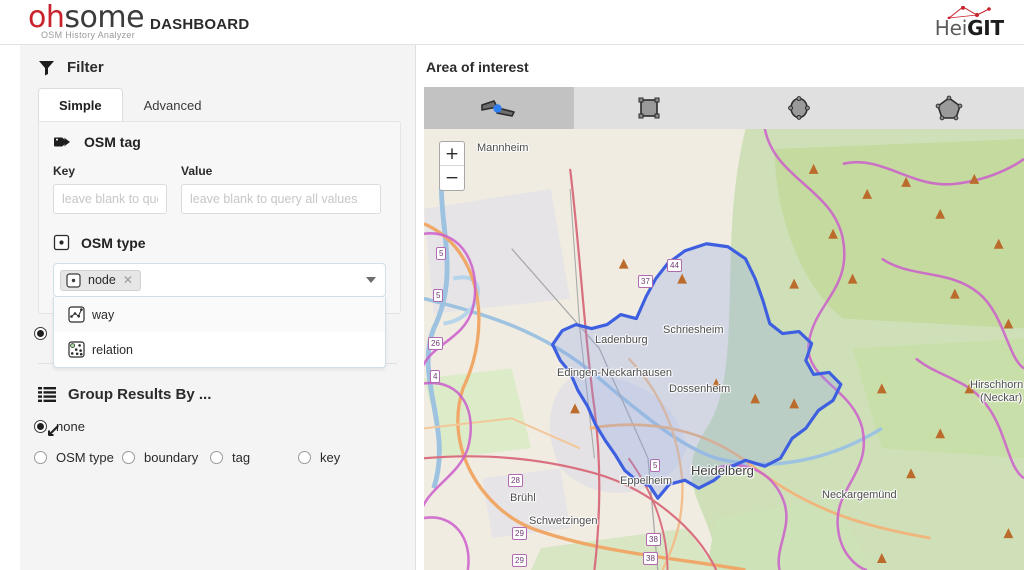 This screenshot has width=1024, height=570. I want to click on osm-type-options-menu: way relation, so click(219, 332).